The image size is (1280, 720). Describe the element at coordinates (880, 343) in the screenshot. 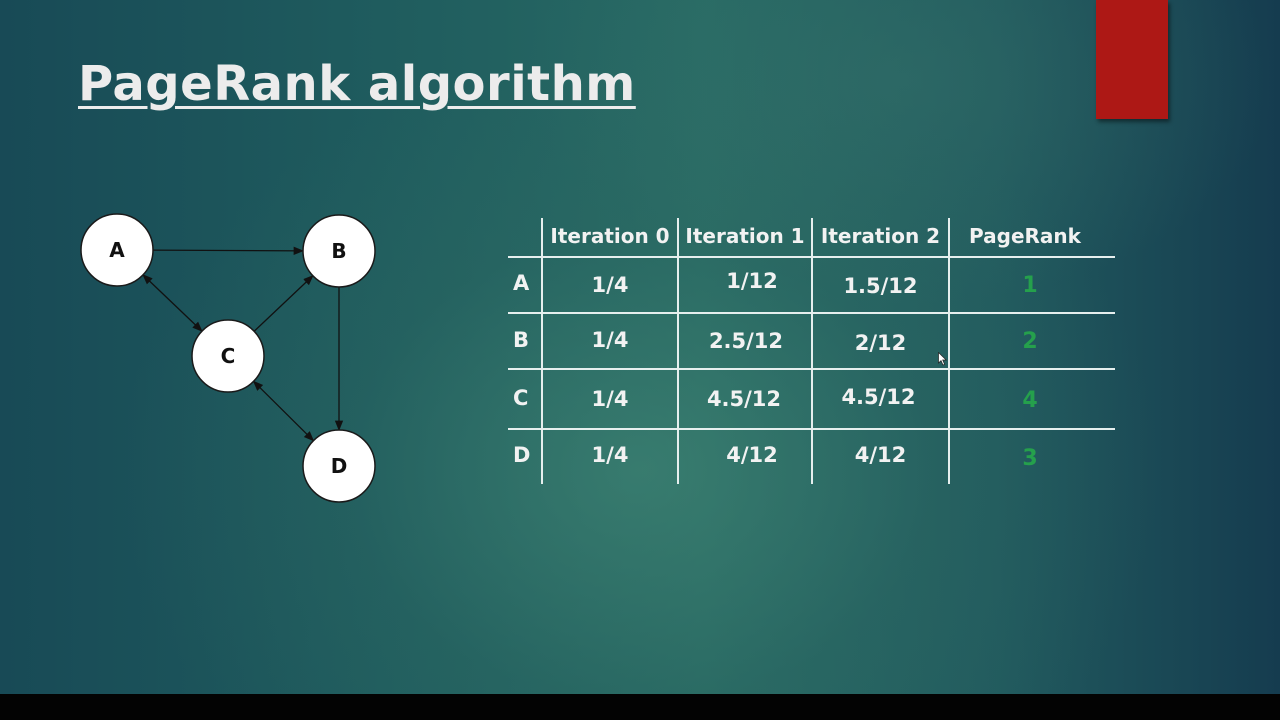

I see `table-cell: 2/12` at that location.